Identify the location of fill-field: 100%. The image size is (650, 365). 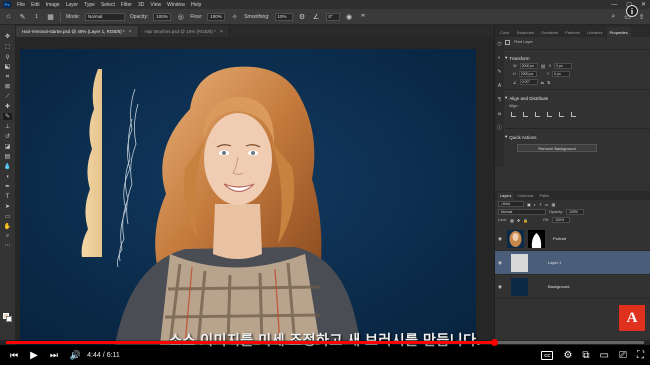
(561, 220).